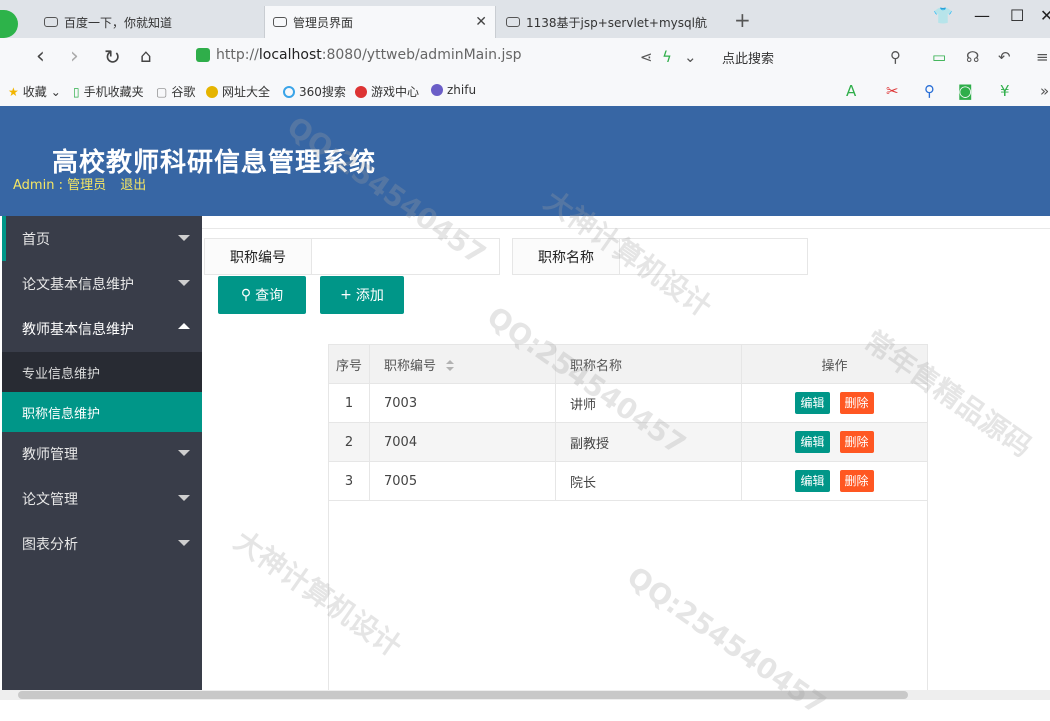 This screenshot has width=1050, height=721. What do you see at coordinates (102, 283) in the screenshot?
I see `sidebar-item-paper-info: 论文基本信息维护` at bounding box center [102, 283].